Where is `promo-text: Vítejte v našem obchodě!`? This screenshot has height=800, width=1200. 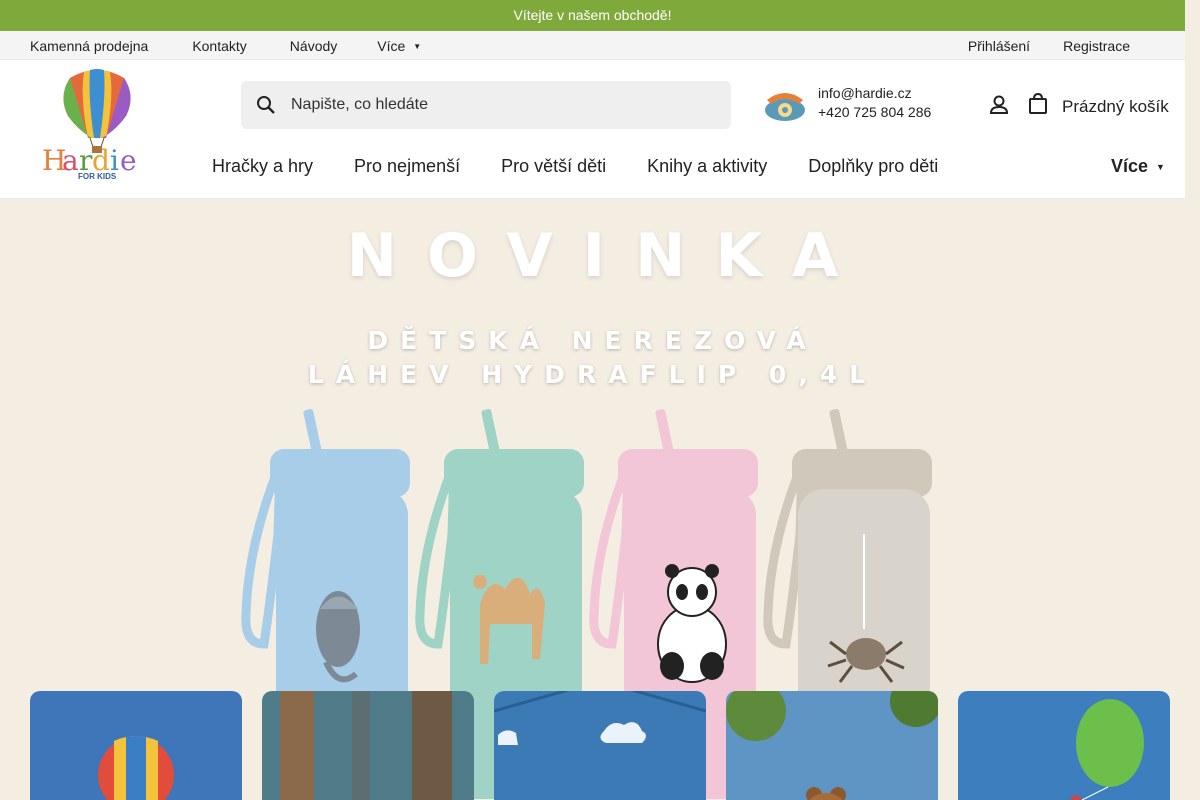 promo-text: Vítejte v našem obchodě! is located at coordinates (592, 15).